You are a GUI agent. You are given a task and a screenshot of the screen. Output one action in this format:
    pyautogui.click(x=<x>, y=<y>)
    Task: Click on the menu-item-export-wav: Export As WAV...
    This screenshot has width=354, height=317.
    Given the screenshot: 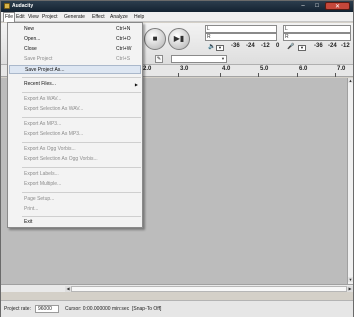 What is the action you would take?
    pyautogui.click(x=75, y=99)
    